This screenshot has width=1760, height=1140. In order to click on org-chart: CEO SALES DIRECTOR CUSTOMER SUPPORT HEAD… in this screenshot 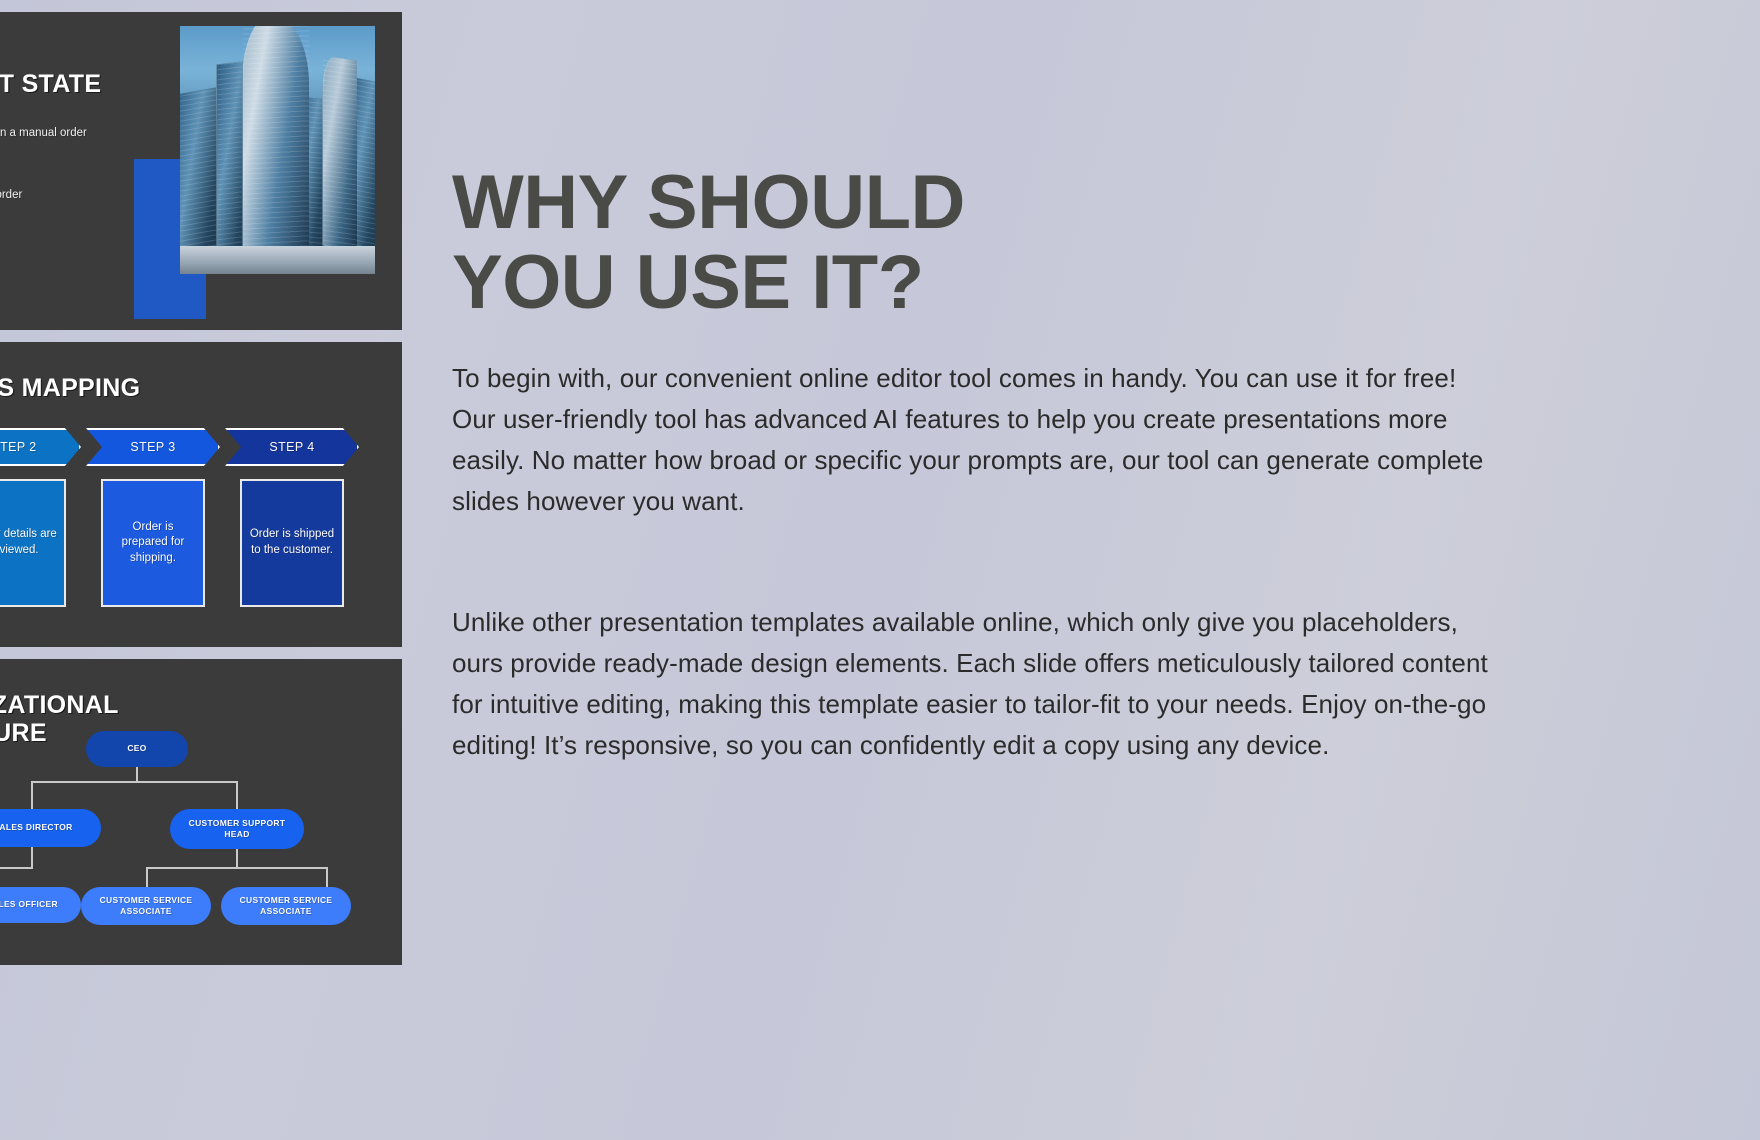, I will do `click(201, 841)`.